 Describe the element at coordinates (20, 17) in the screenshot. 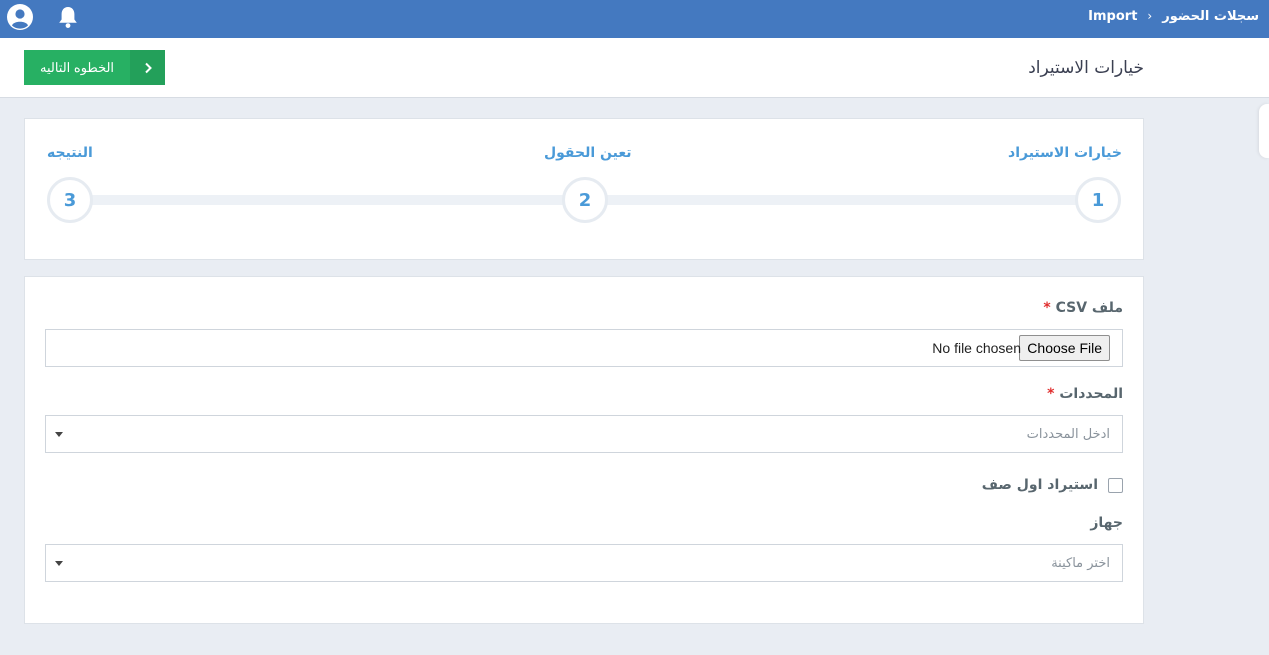

I see `user-account-icon` at that location.